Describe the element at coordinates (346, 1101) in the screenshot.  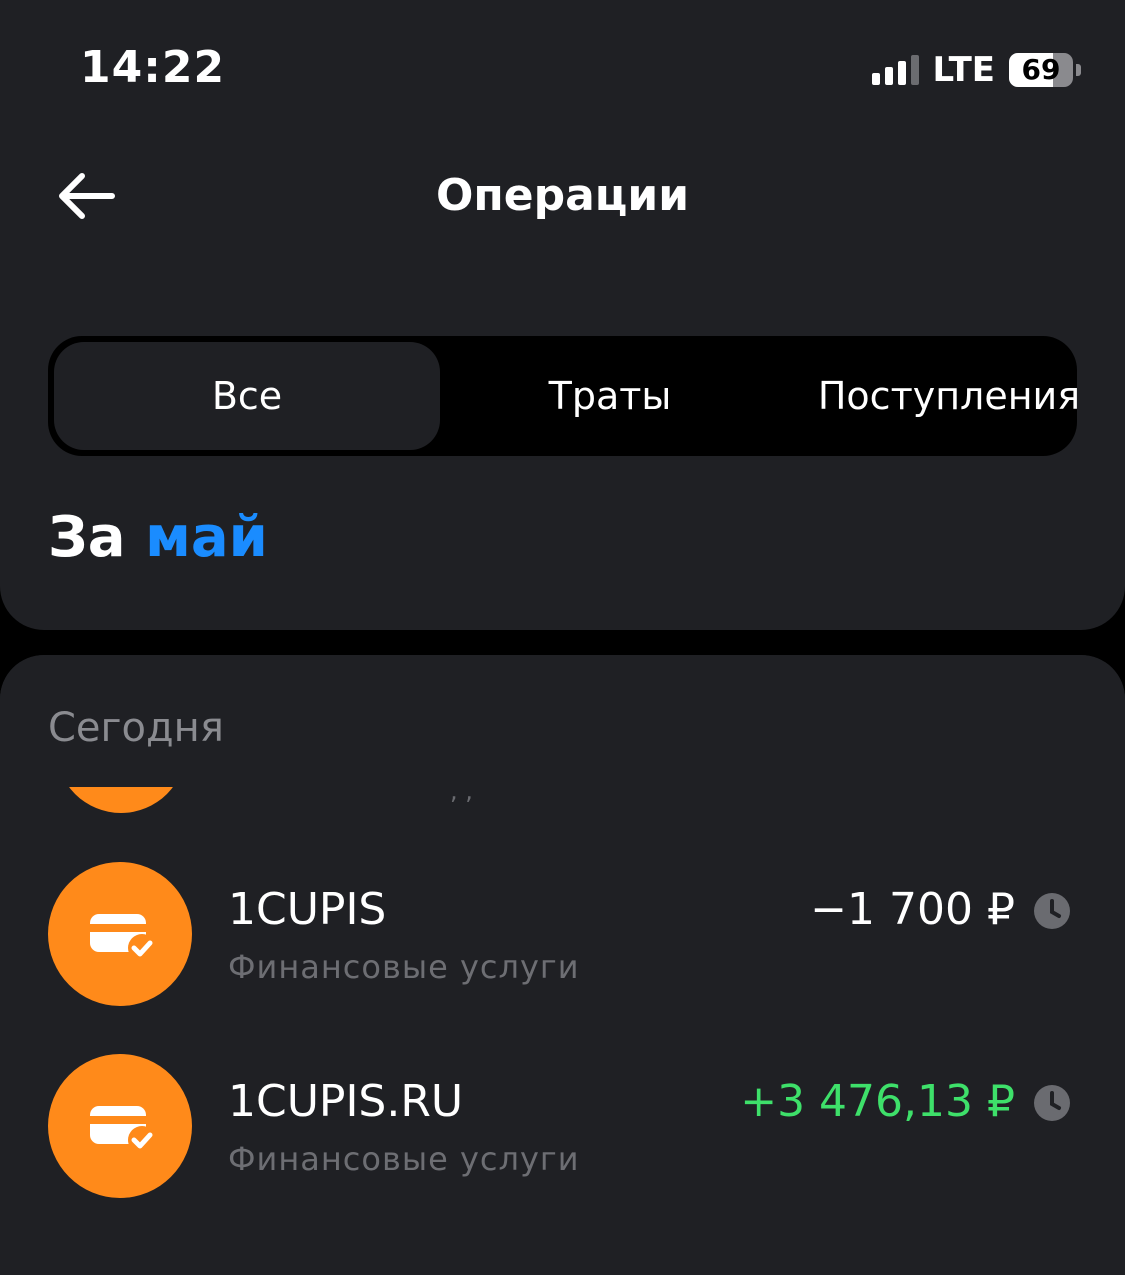
I see `operation-name: 1CUPIS.RU` at that location.